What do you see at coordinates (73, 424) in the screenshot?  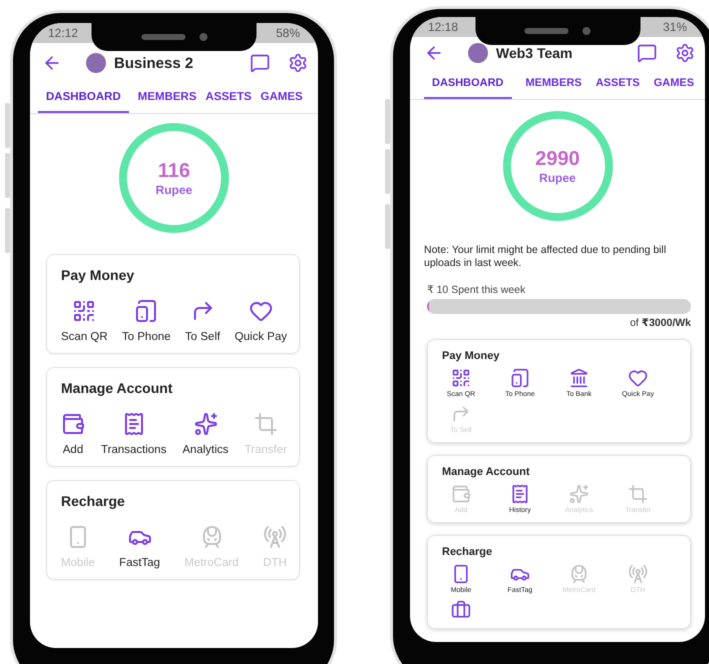 I see `wallet-icon` at bounding box center [73, 424].